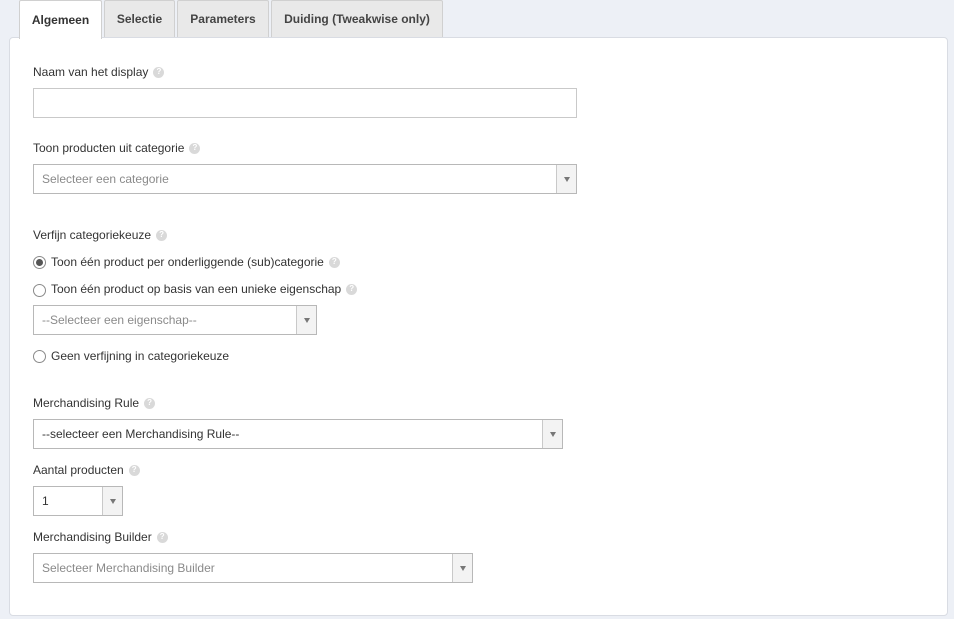 Image resolution: width=954 pixels, height=619 pixels. What do you see at coordinates (253, 568) in the screenshot?
I see `merch-builder-select: Selecteer Merchandising Builder` at bounding box center [253, 568].